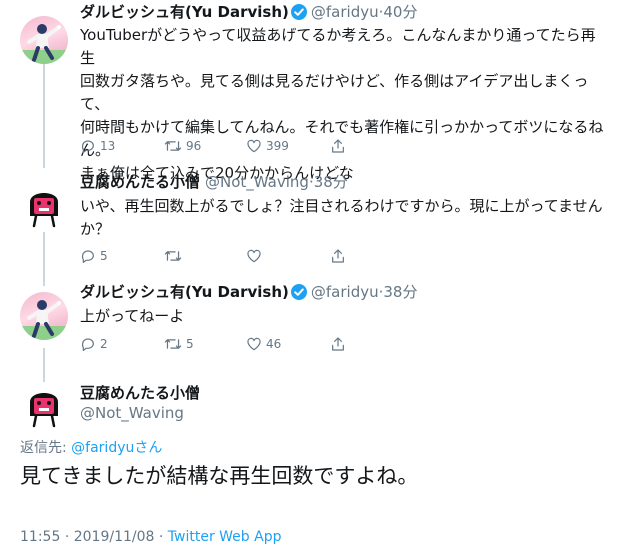  I want to click on reply-button: 2, so click(94, 344).